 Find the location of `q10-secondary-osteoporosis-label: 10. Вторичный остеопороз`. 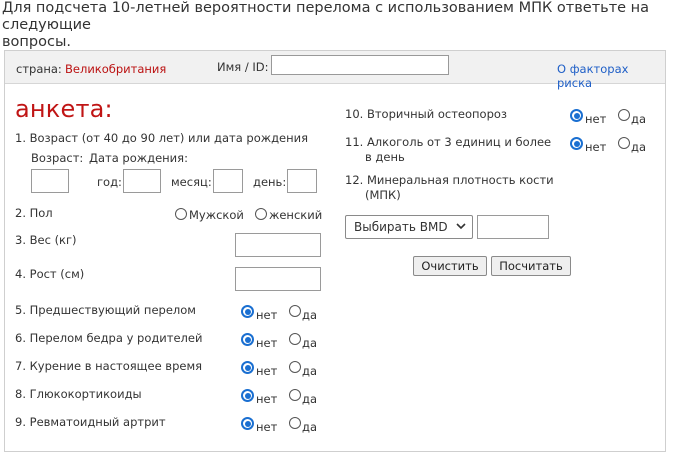

q10-secondary-osteoporosis-label: 10. Вторичный остеопороз is located at coordinates (426, 114).